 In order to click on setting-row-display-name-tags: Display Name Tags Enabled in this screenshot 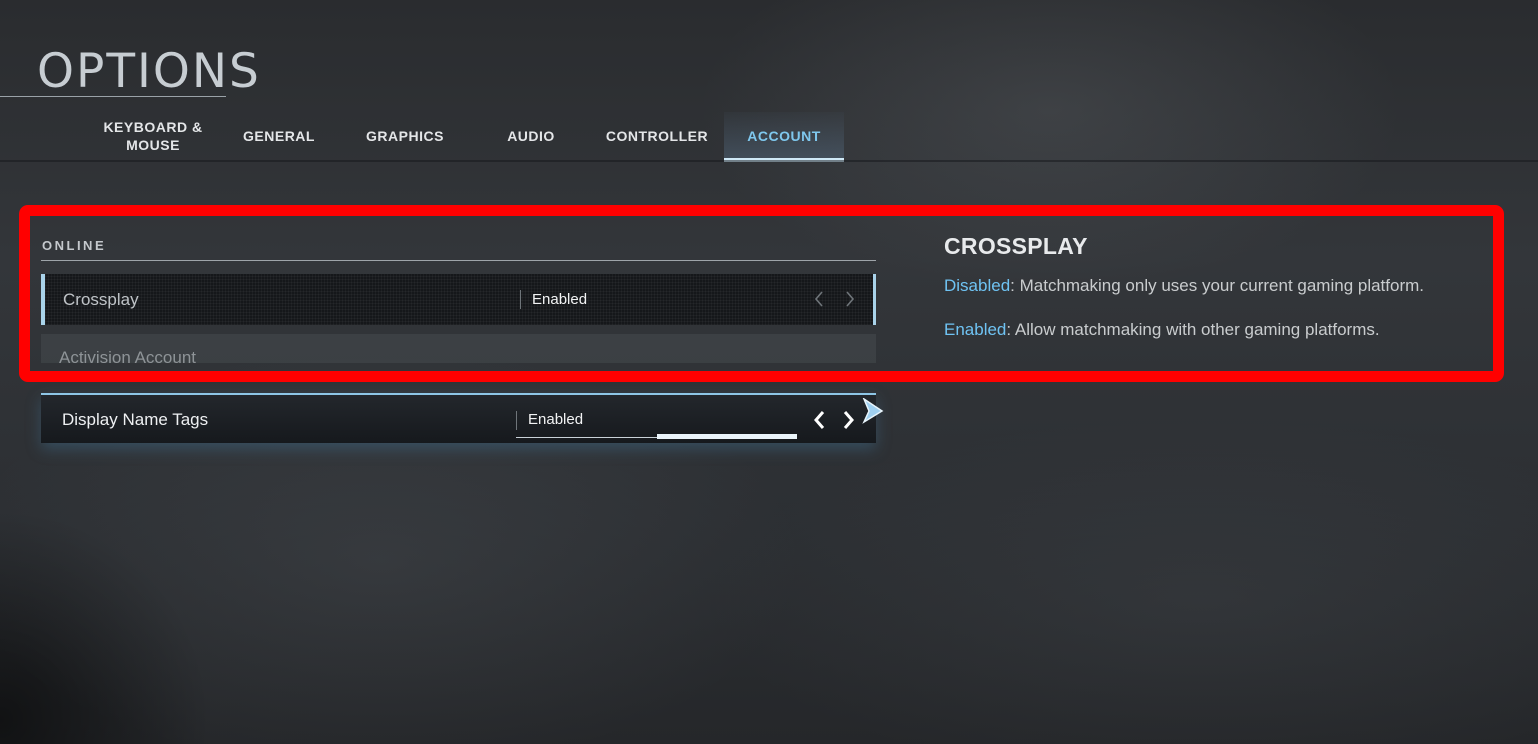, I will do `click(458, 418)`.